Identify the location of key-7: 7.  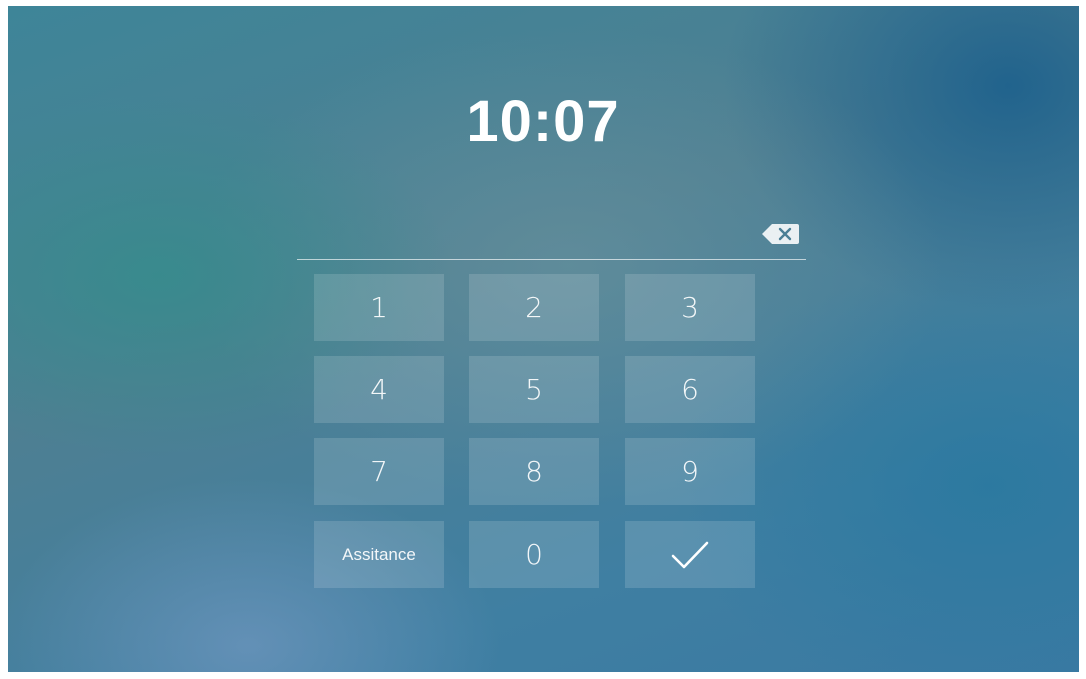
(379, 471).